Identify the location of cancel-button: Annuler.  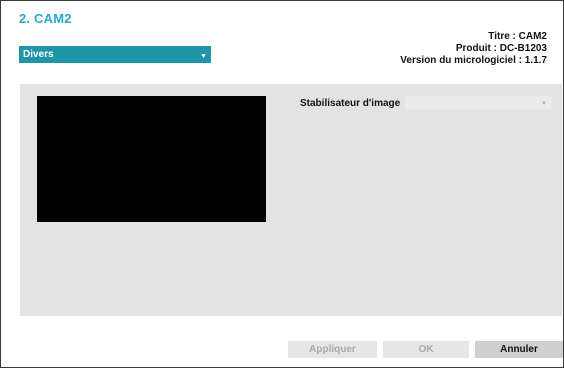
(519, 349).